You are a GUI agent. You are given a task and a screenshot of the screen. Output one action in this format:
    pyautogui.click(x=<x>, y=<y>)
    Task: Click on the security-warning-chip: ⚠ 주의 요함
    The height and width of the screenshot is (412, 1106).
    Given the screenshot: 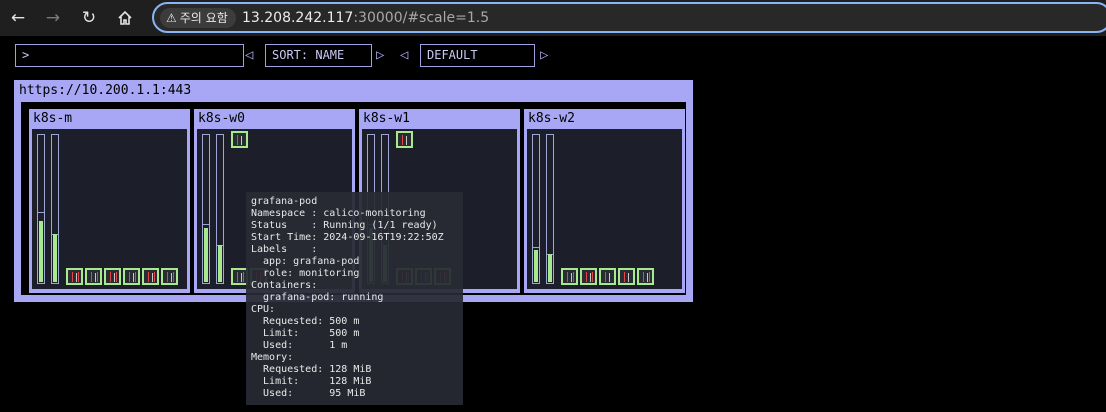 What is the action you would take?
    pyautogui.click(x=198, y=18)
    